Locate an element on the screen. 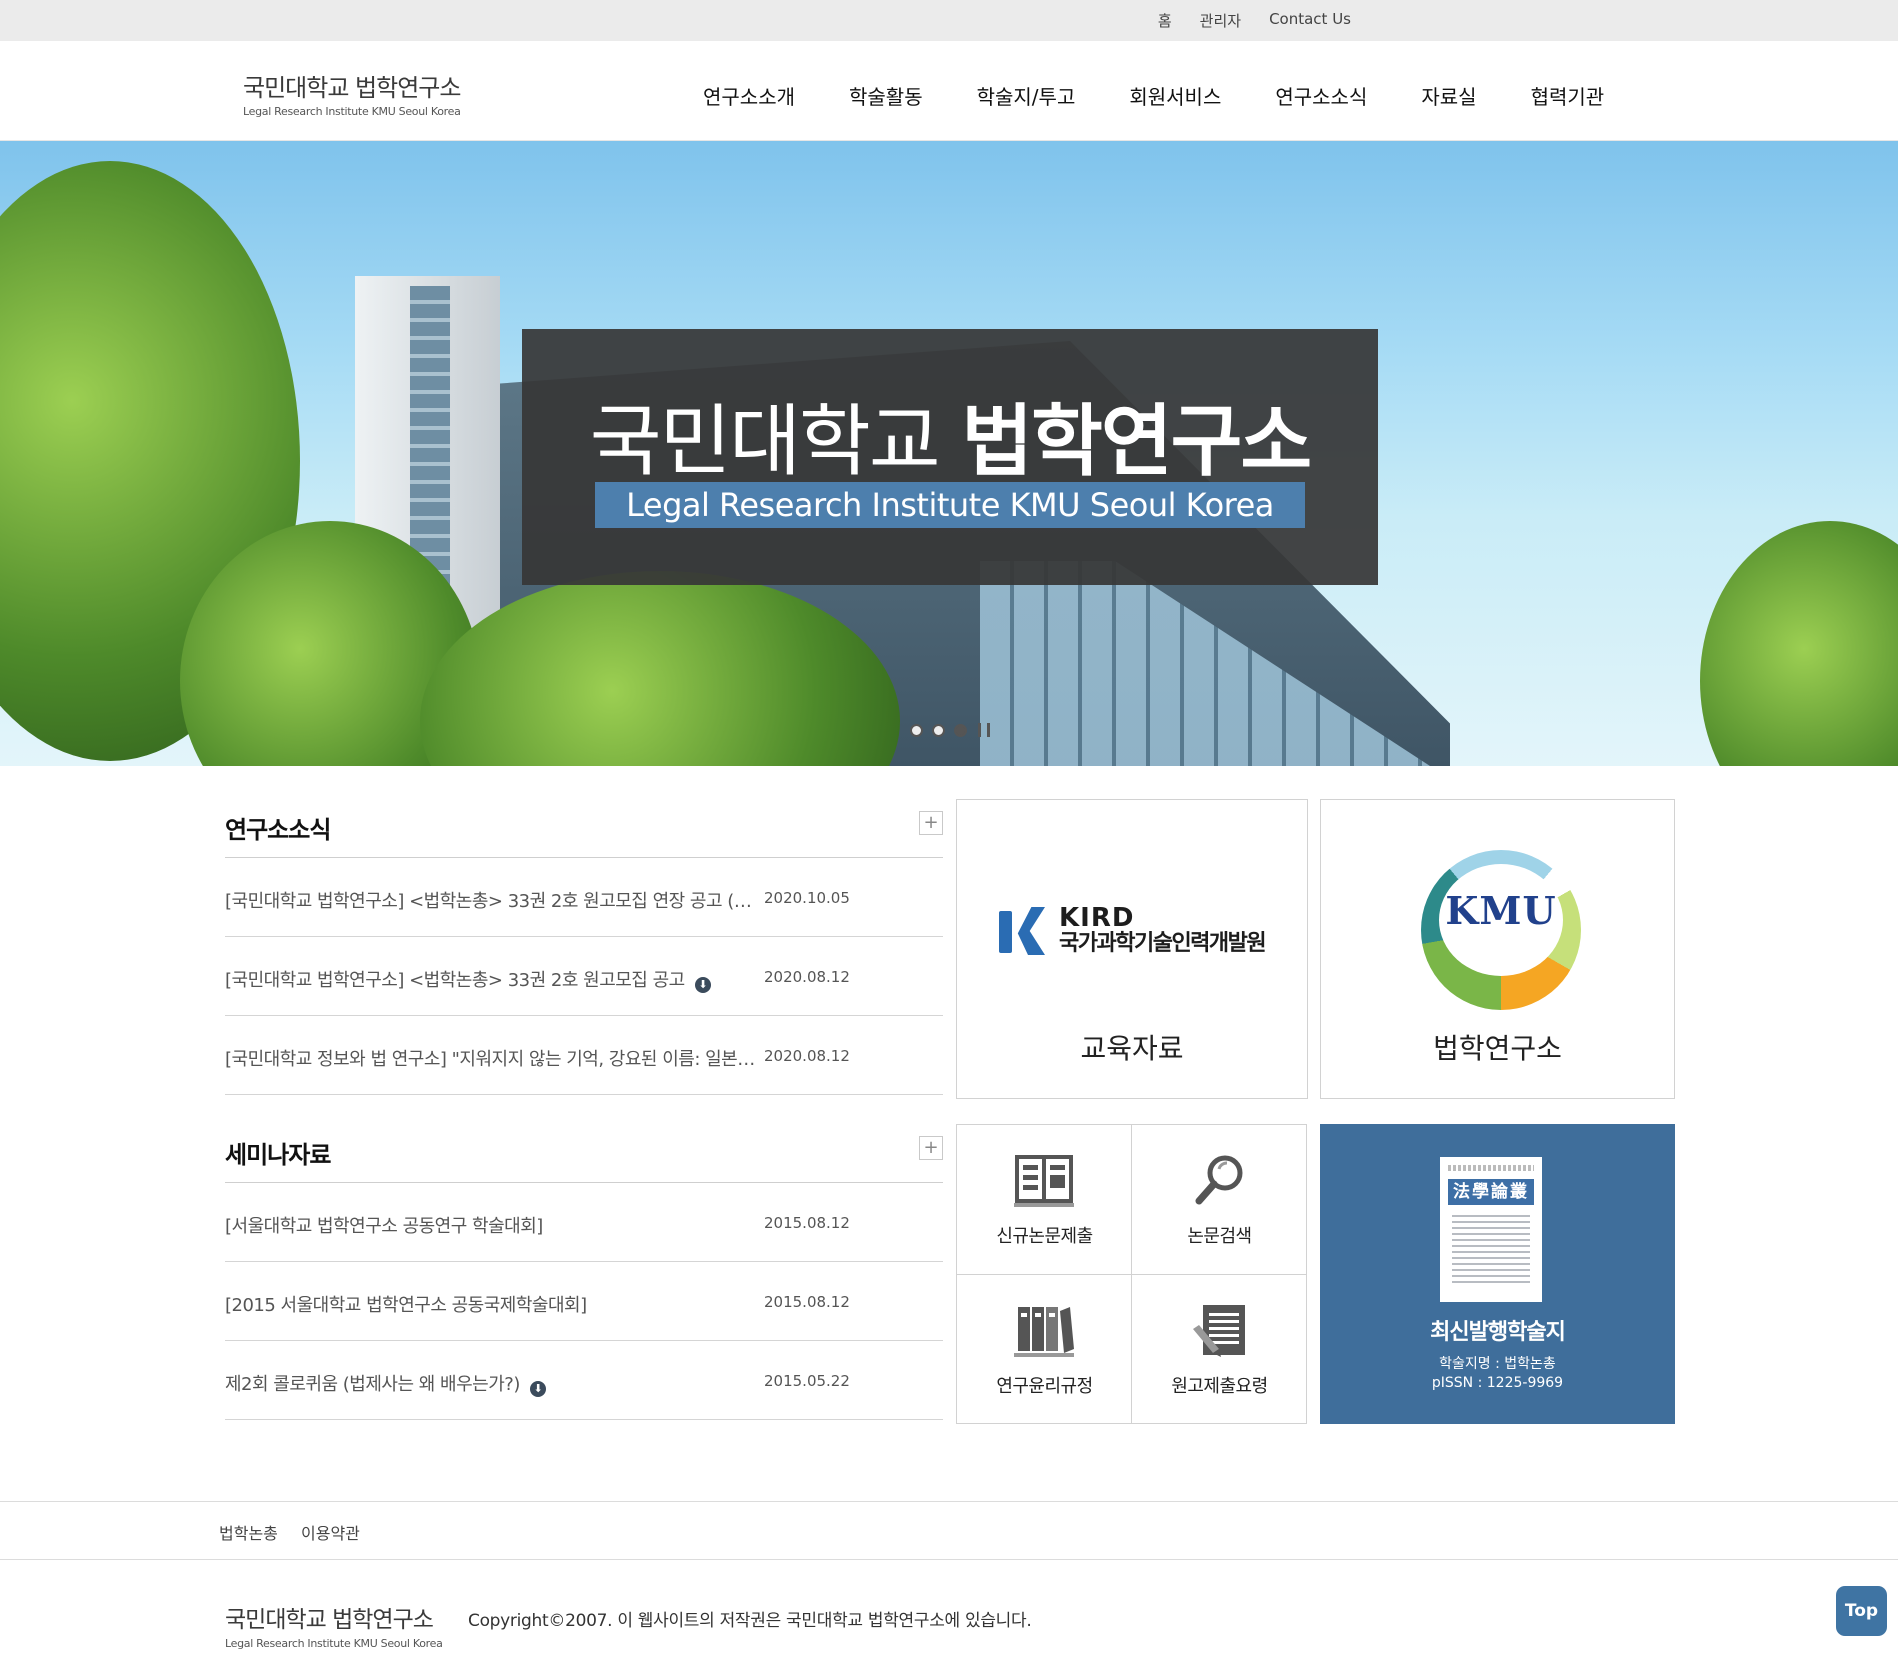 The width and height of the screenshot is (1898, 1671). nav-item-member: 회원서비스 is located at coordinates (1175, 95).